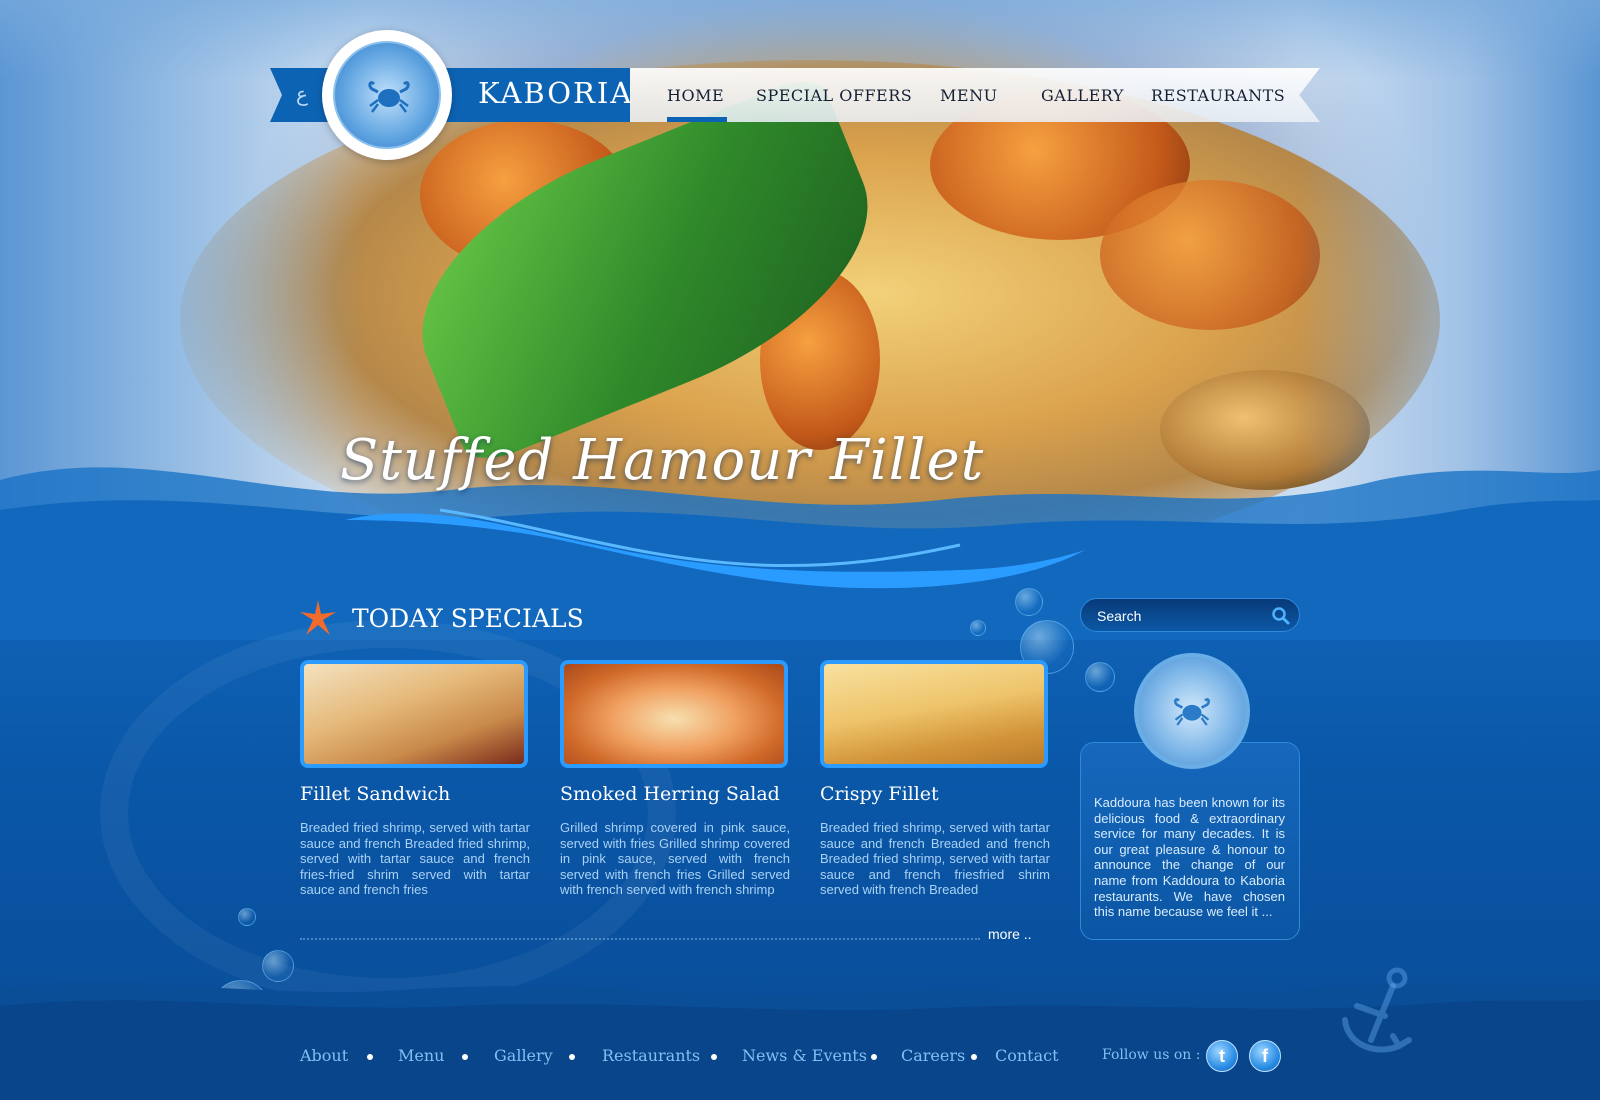 This screenshot has height=1100, width=1600. I want to click on nav-special-offers: SPECIAL OFFERS, so click(834, 95).